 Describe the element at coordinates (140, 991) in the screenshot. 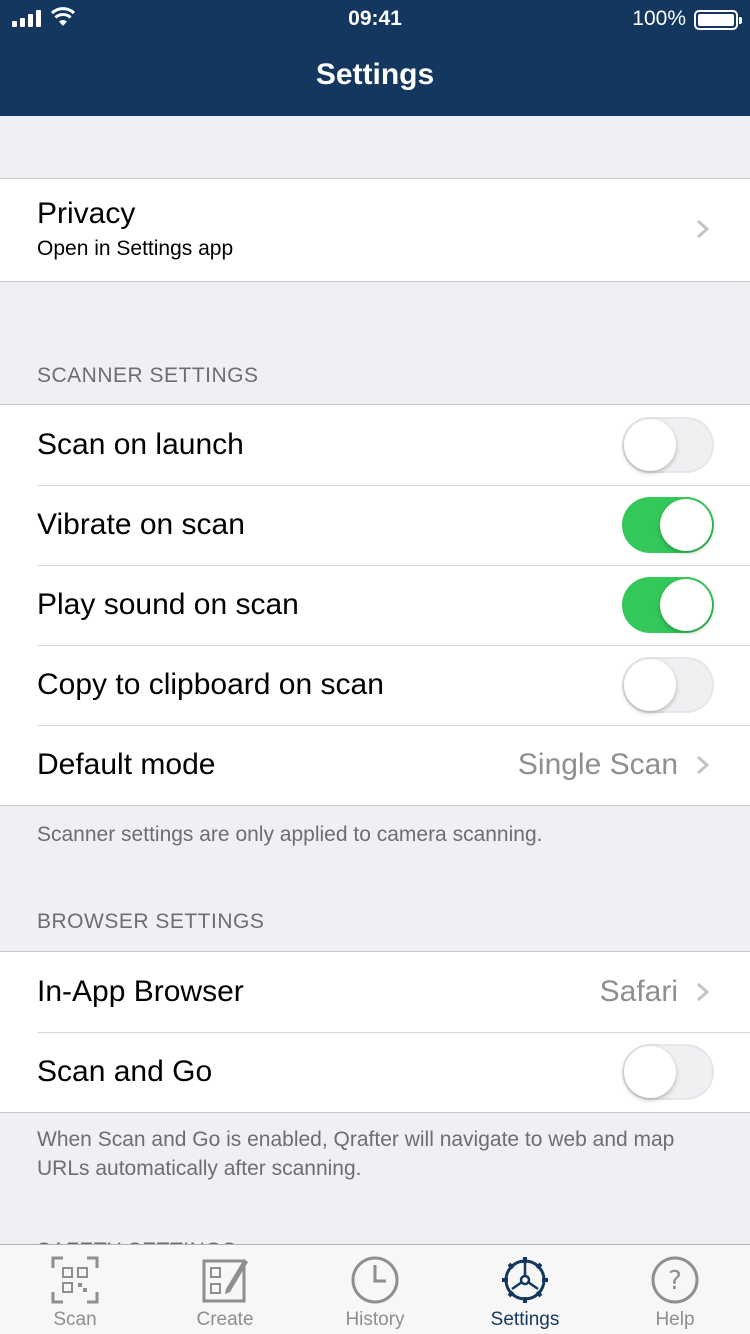

I see `row-label: In-App Browser` at that location.